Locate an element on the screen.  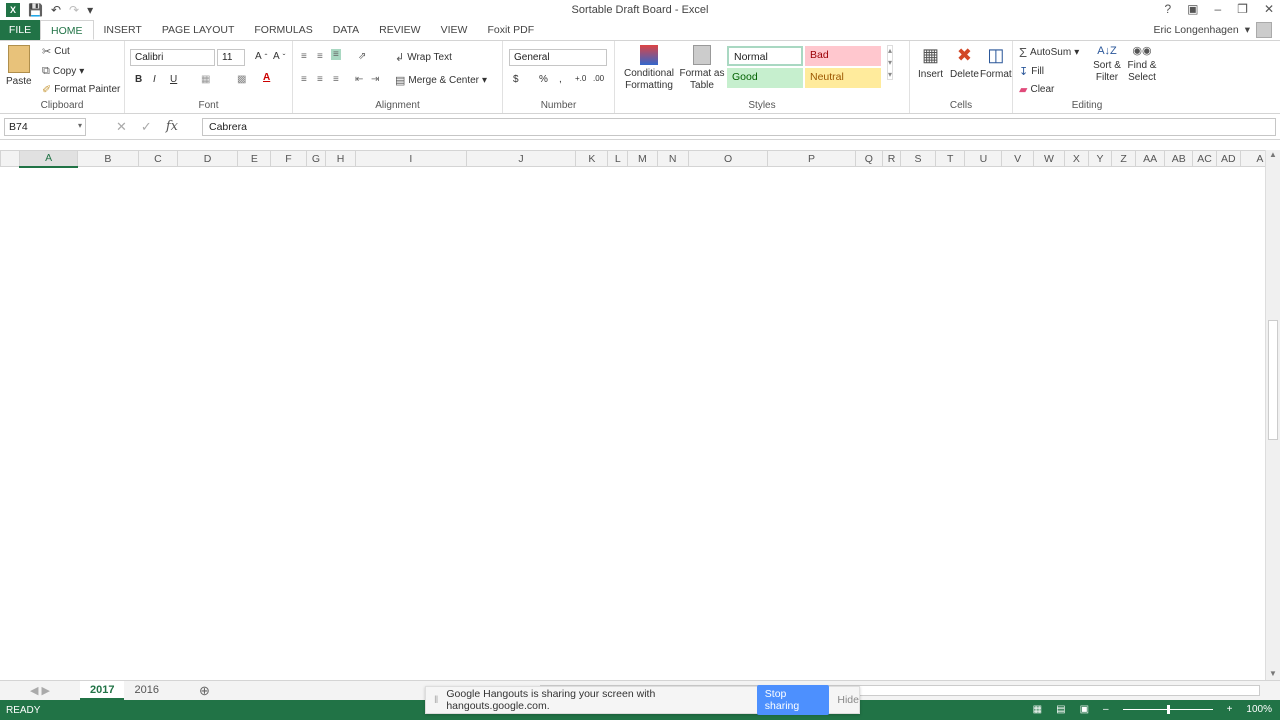
select-all-corner is located at coordinates (10, 158).